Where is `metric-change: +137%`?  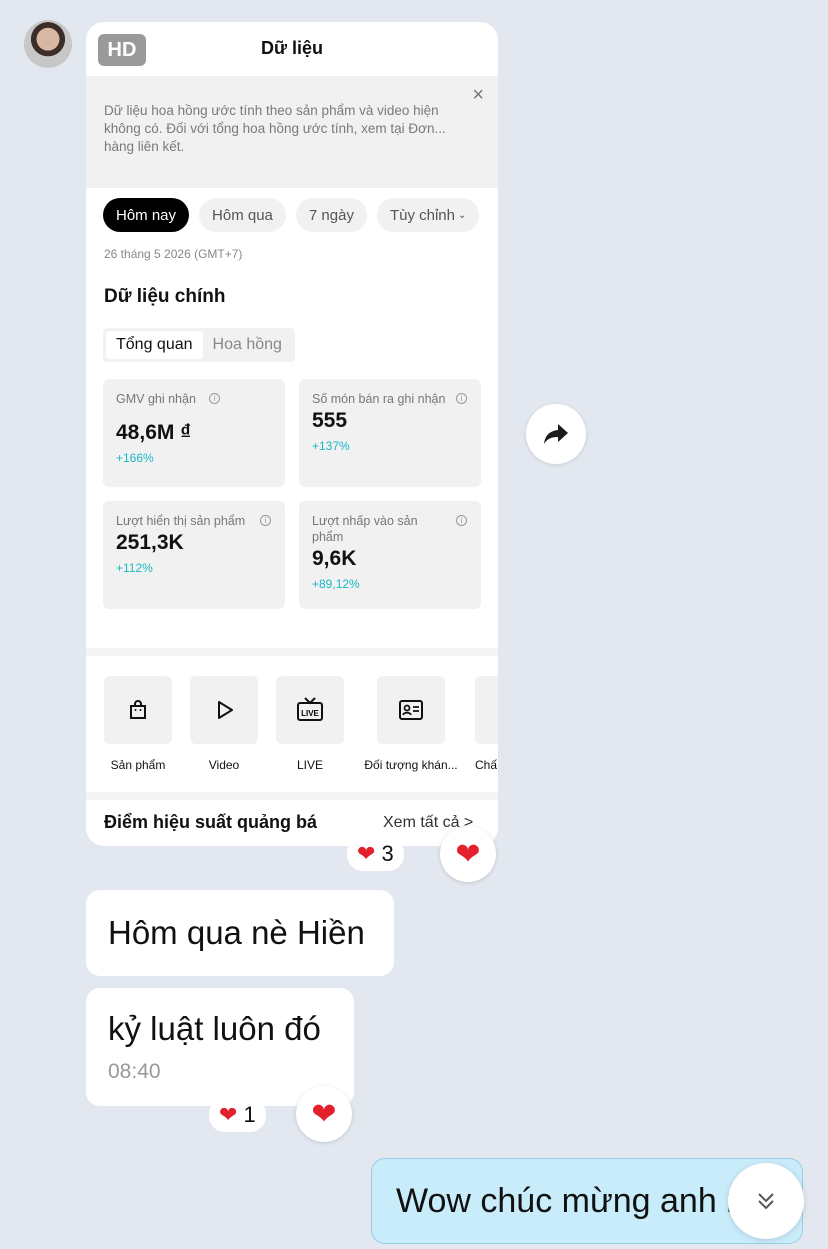
metric-change: +137% is located at coordinates (331, 446).